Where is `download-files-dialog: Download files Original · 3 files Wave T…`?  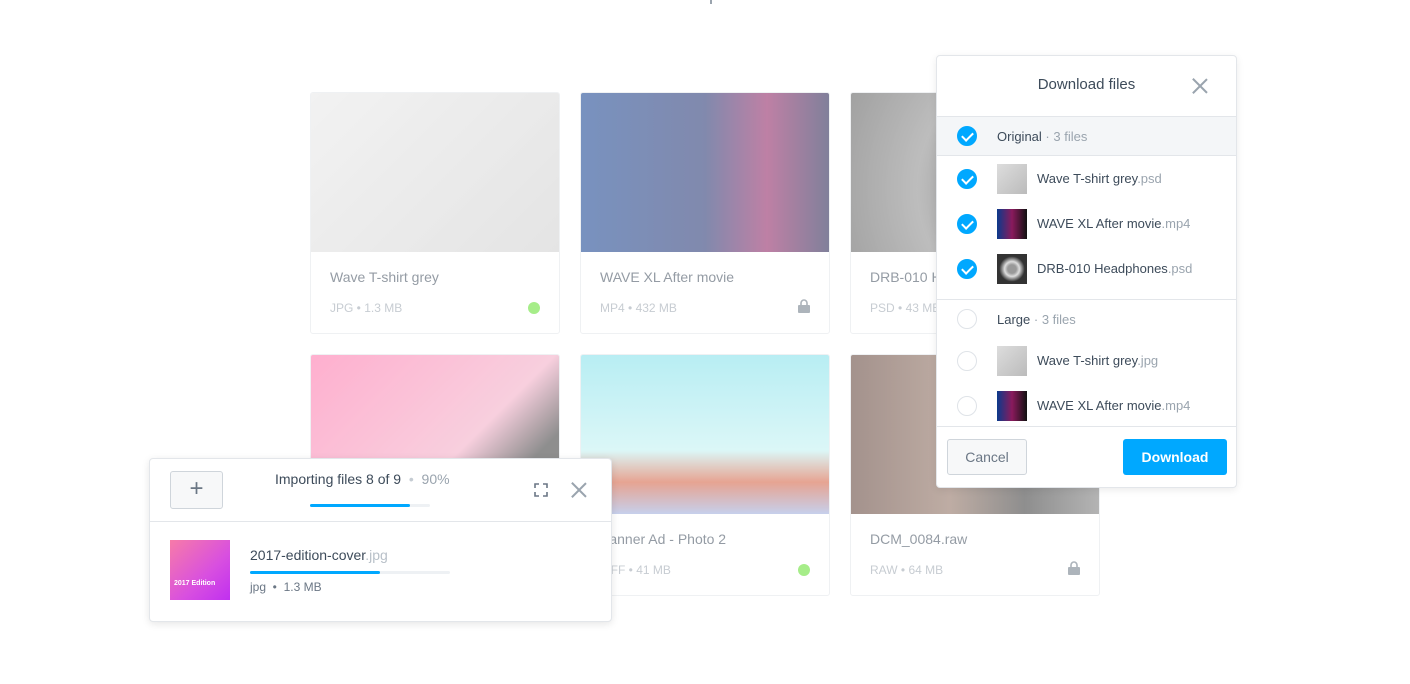 download-files-dialog: Download files Original · 3 files Wave T… is located at coordinates (1086, 271).